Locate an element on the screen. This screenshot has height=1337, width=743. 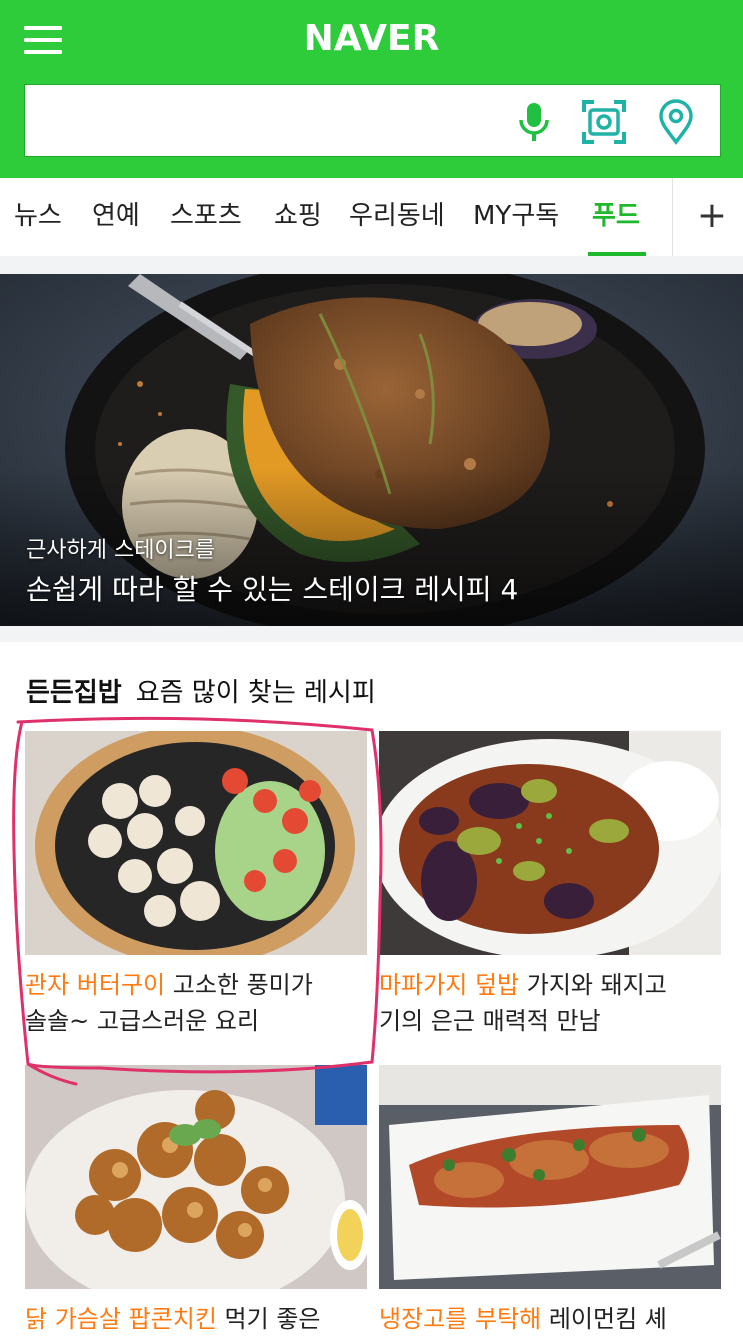
recipe-desc-line1: 고소한 풍미가 is located at coordinates (239, 985).